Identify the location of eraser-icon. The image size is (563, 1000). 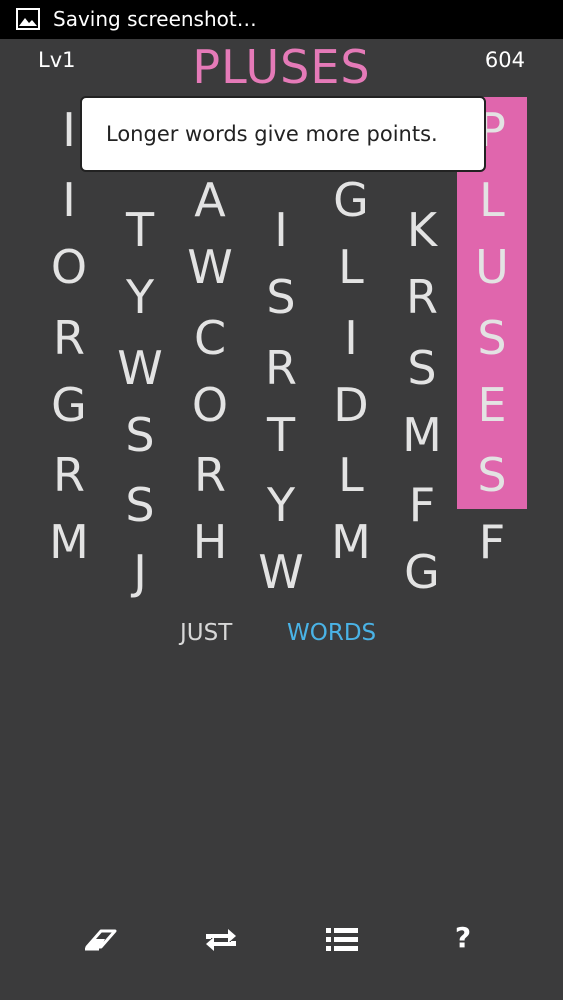
(100, 940).